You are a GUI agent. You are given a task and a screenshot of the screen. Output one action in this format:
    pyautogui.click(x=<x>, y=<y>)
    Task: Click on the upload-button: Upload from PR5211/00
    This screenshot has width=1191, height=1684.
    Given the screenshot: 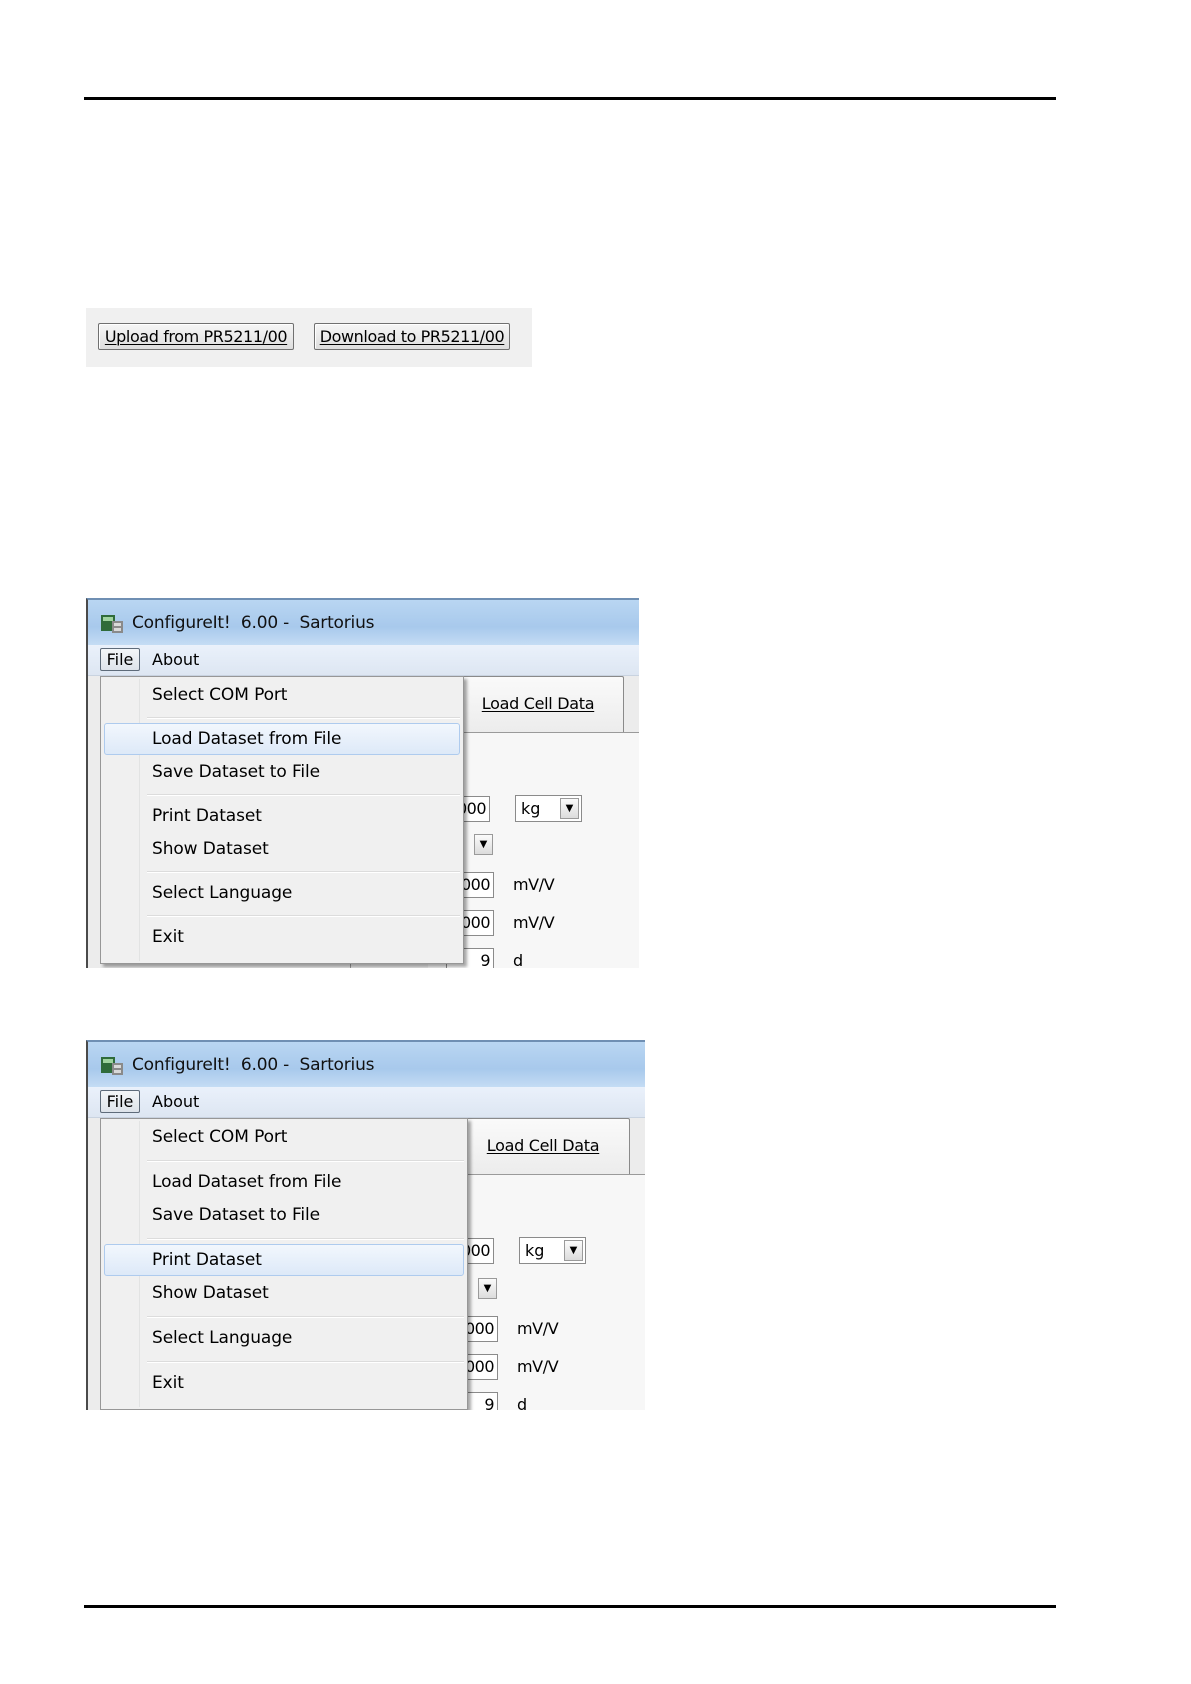 What is the action you would take?
    pyautogui.click(x=196, y=336)
    